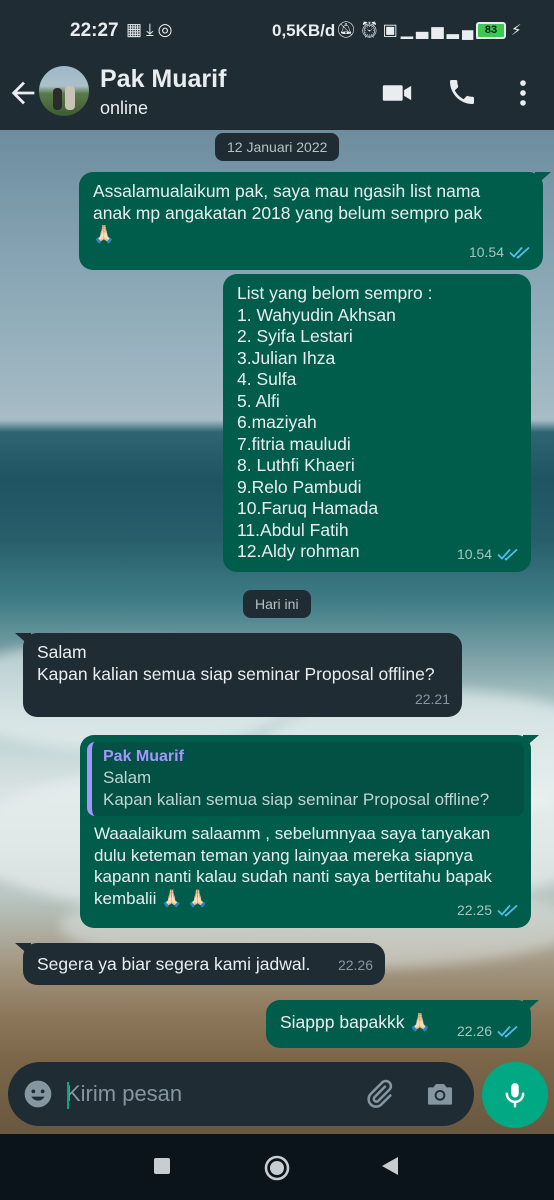 The height and width of the screenshot is (1200, 554). I want to click on system-nav-bar, so click(277, 1167).